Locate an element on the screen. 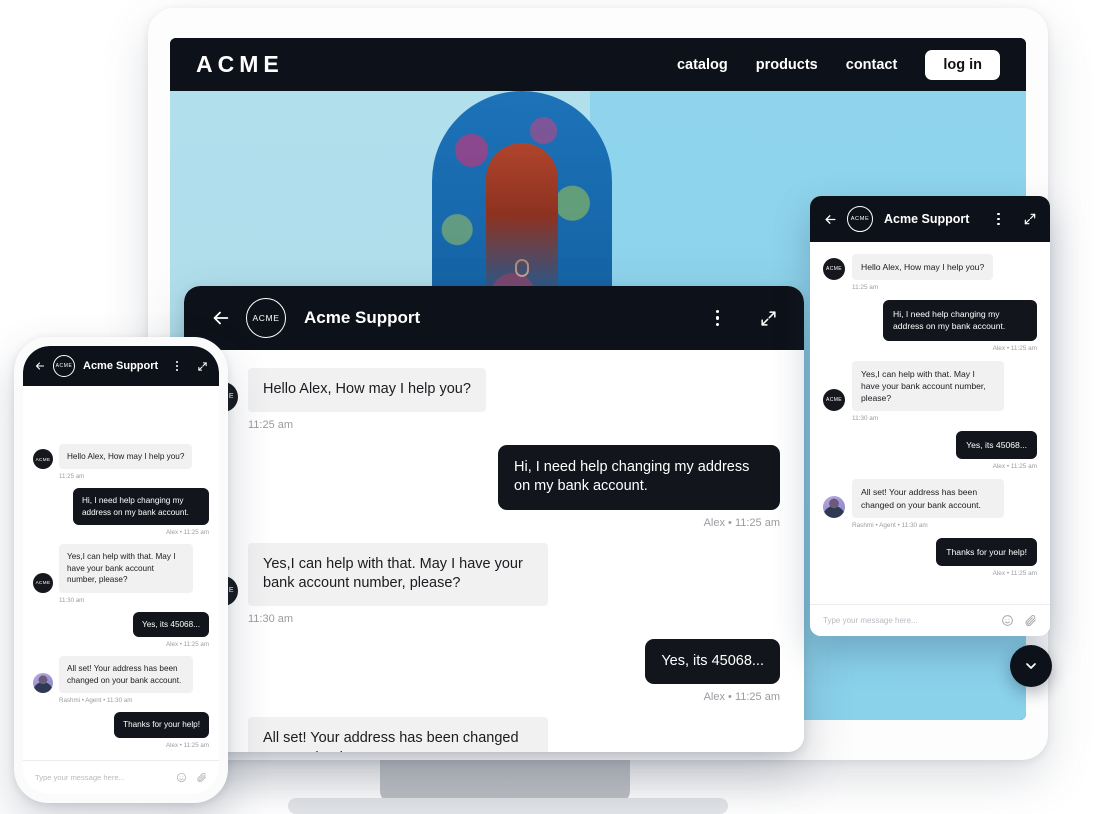 This screenshot has width=1120, height=814. scroll-down-fab is located at coordinates (1031, 666).